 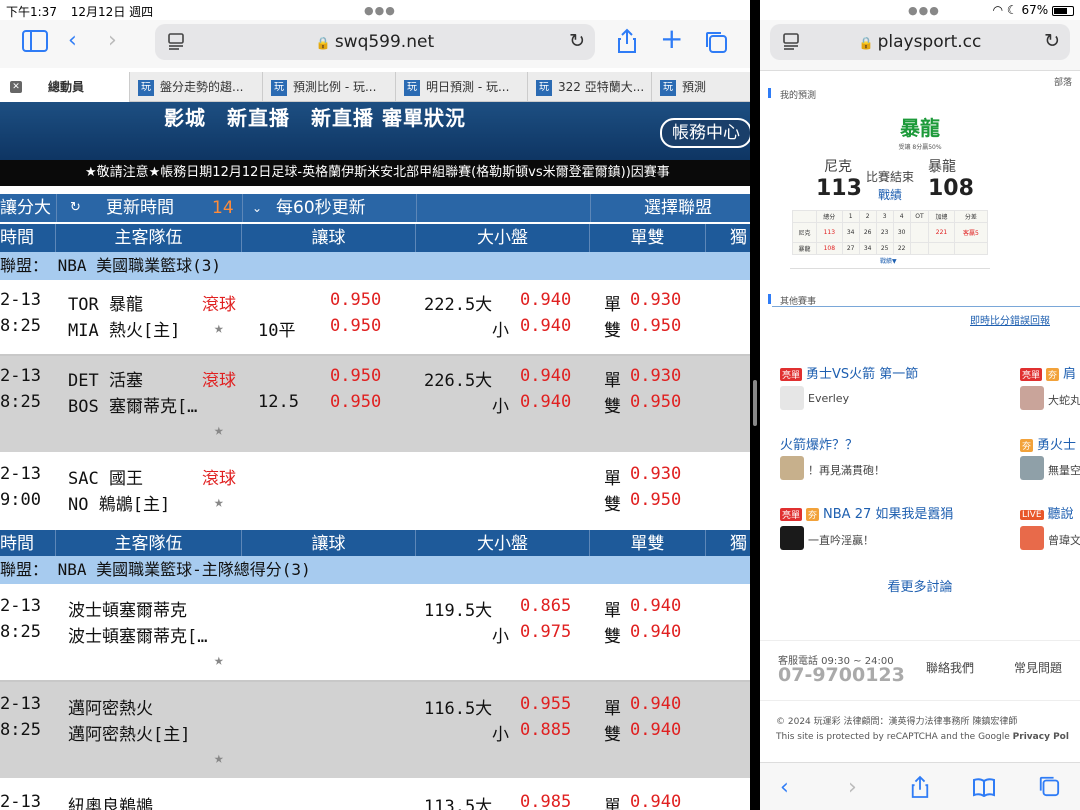 What do you see at coordinates (1010, 319) in the screenshot?
I see `score-error-report-link: 即時比分錯誤回報` at bounding box center [1010, 319].